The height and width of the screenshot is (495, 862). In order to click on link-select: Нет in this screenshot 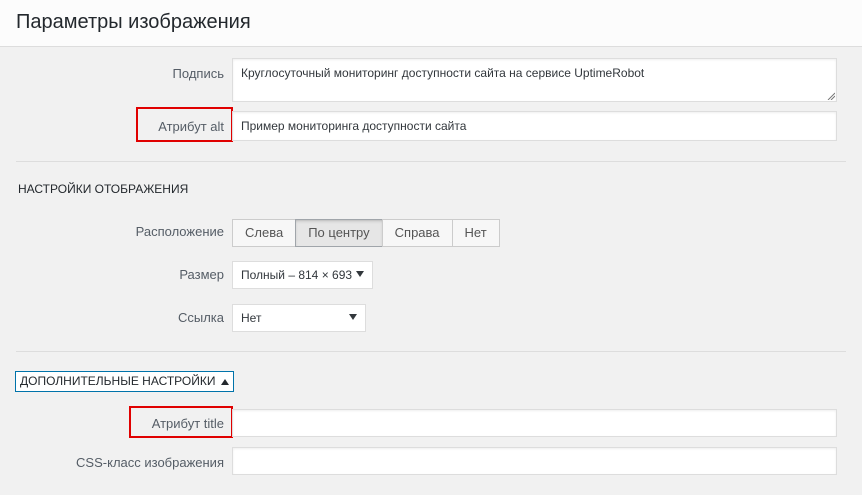, I will do `click(299, 318)`.